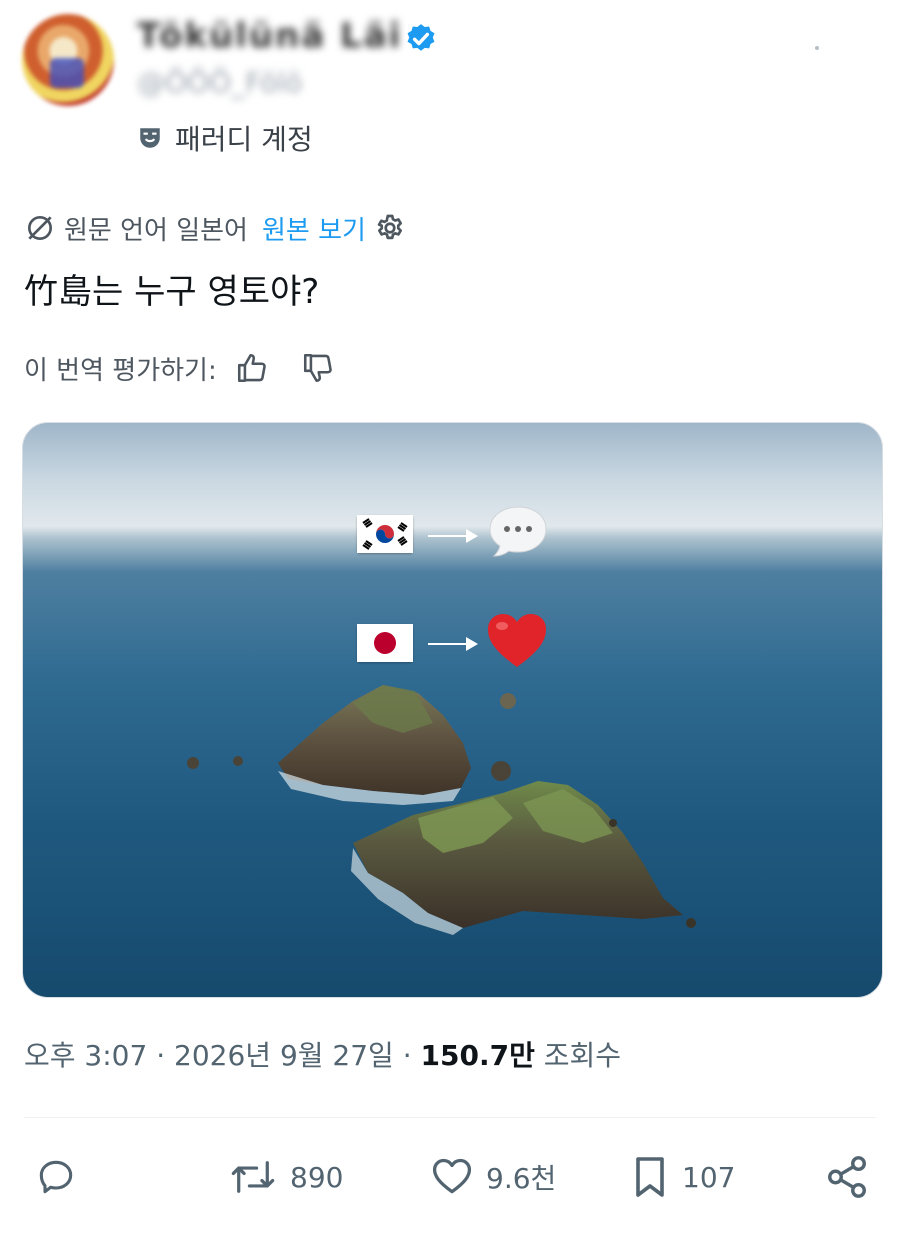 The height and width of the screenshot is (1238, 900). I want to click on reply-icon, so click(56, 1177).